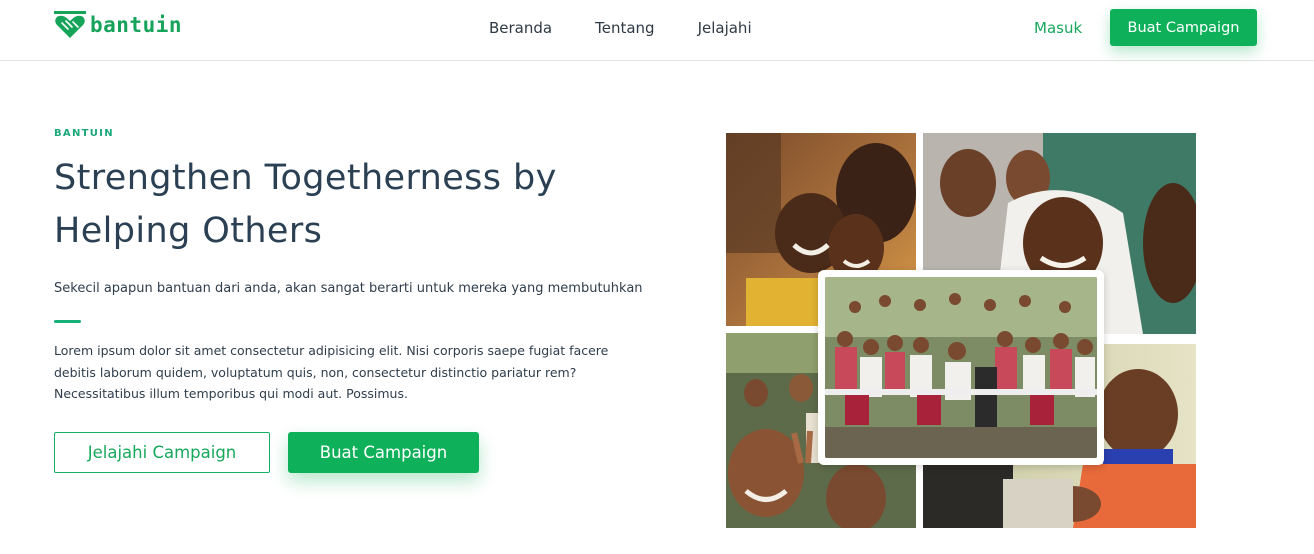 The height and width of the screenshot is (554, 1314). What do you see at coordinates (1183, 27) in the screenshot?
I see `create-campaign-nav-button: Buat Campaign` at bounding box center [1183, 27].